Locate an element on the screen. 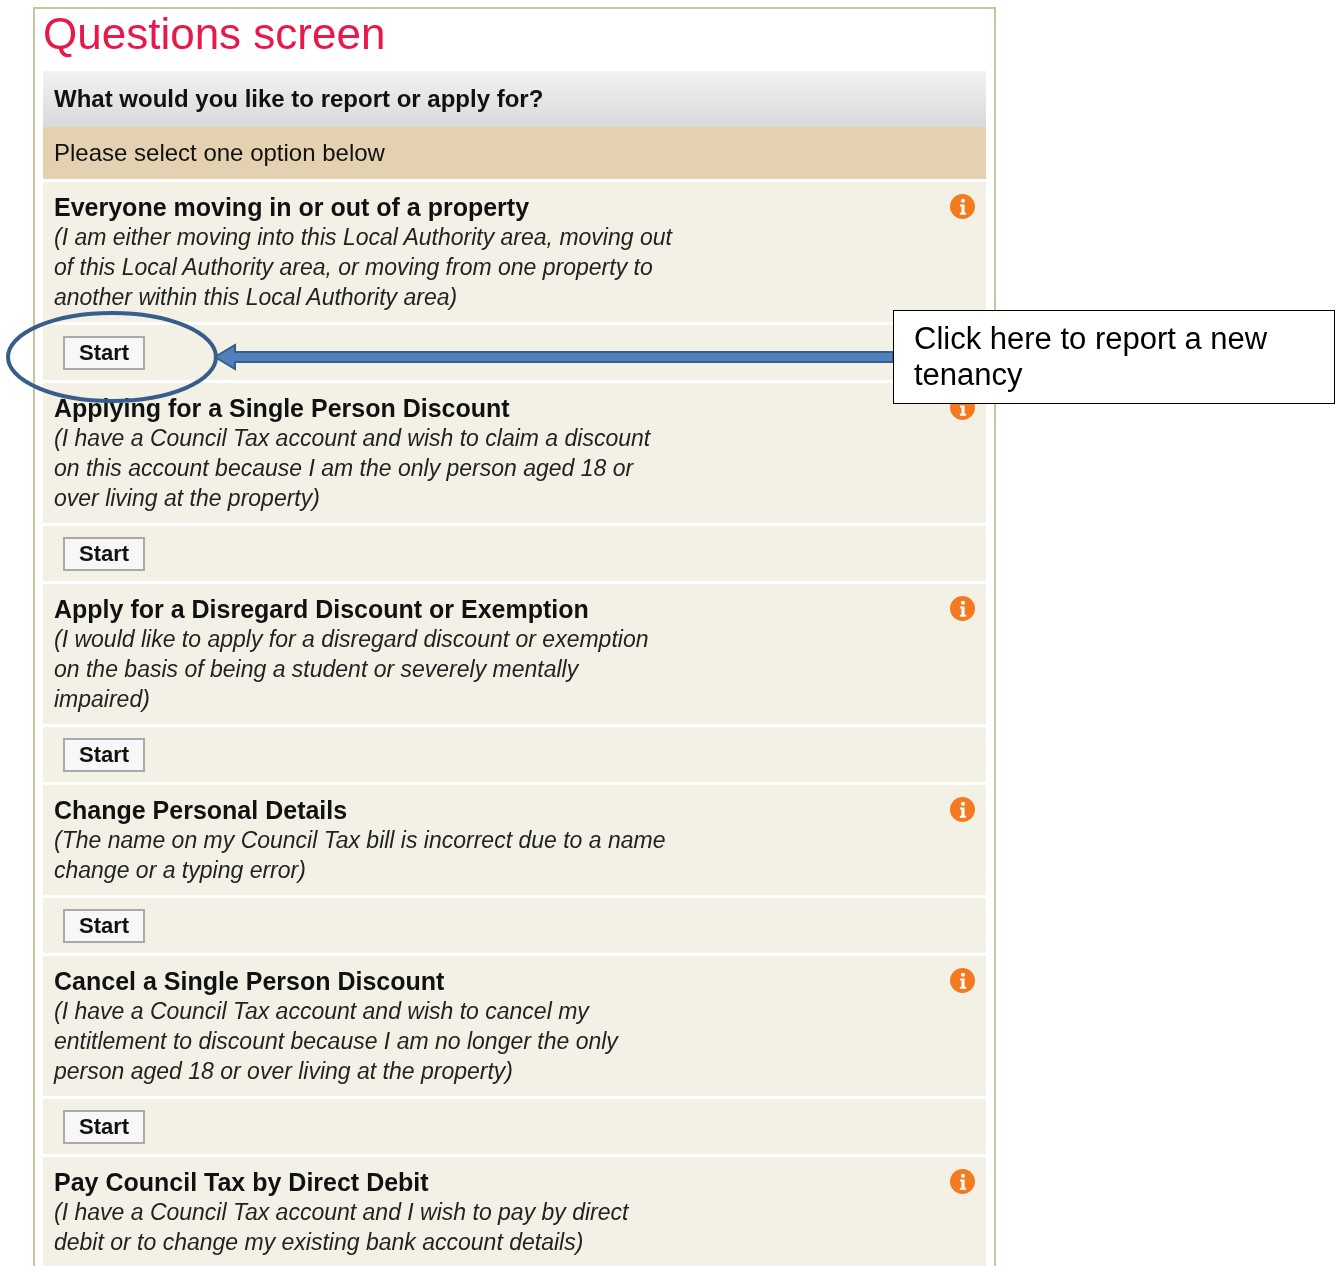 The image size is (1337, 1266). option-heading: Cancel a Single Person Discount is located at coordinates (250, 981).